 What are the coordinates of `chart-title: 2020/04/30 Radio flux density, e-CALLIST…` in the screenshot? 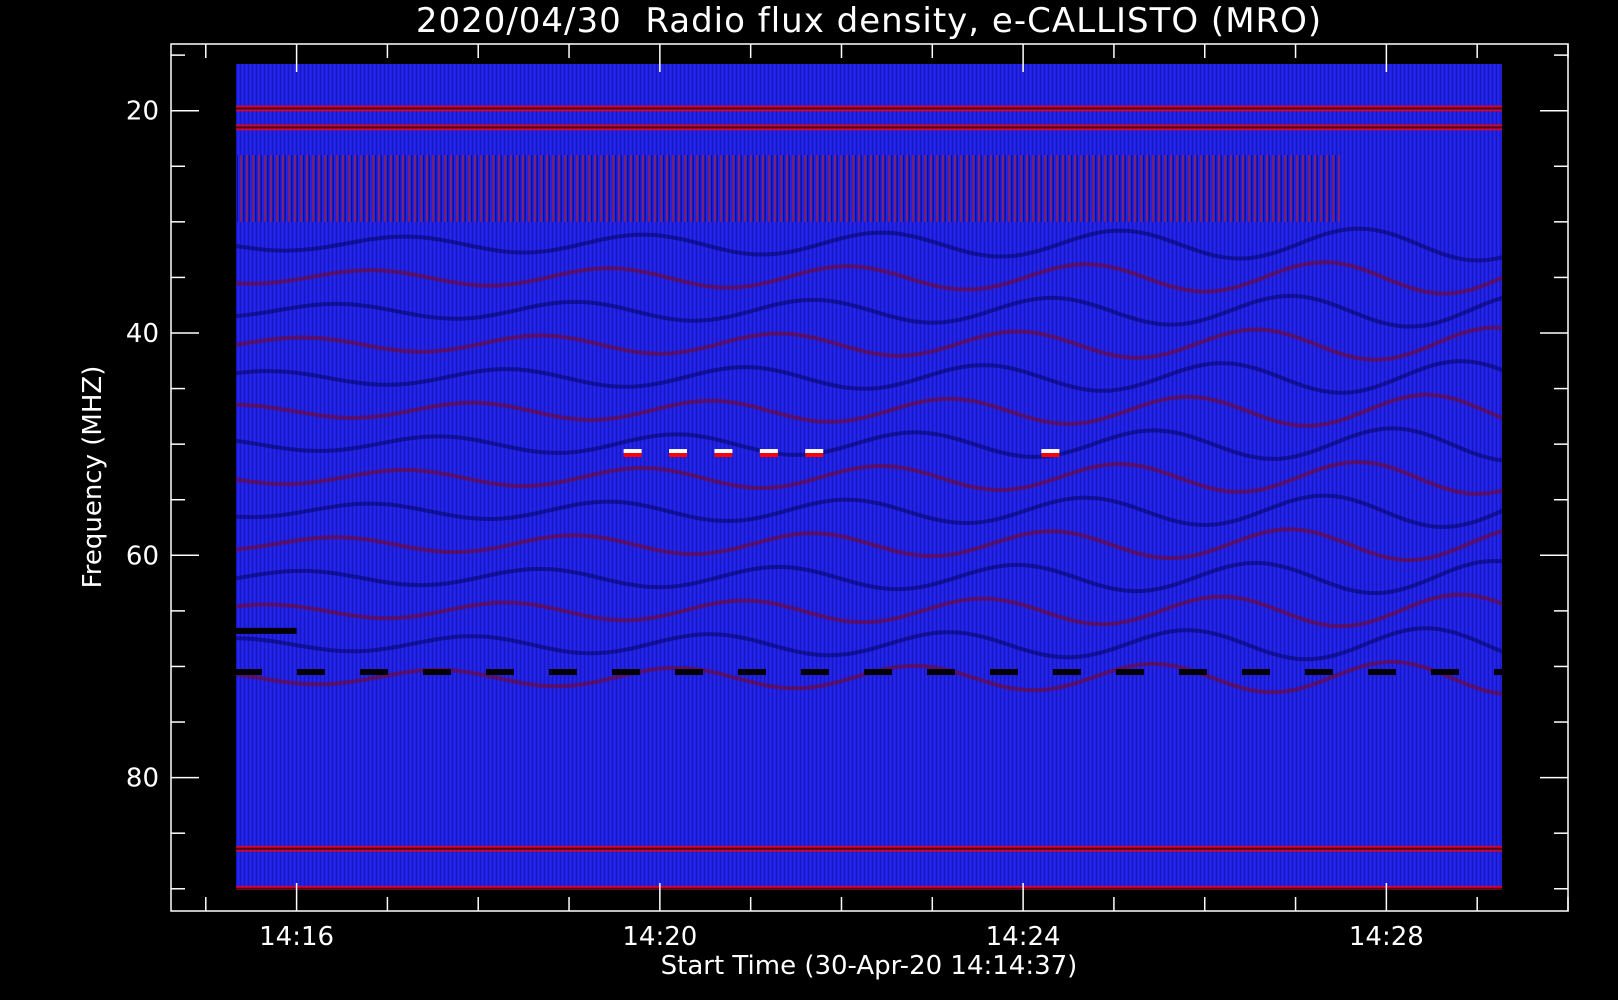 It's located at (869, 21).